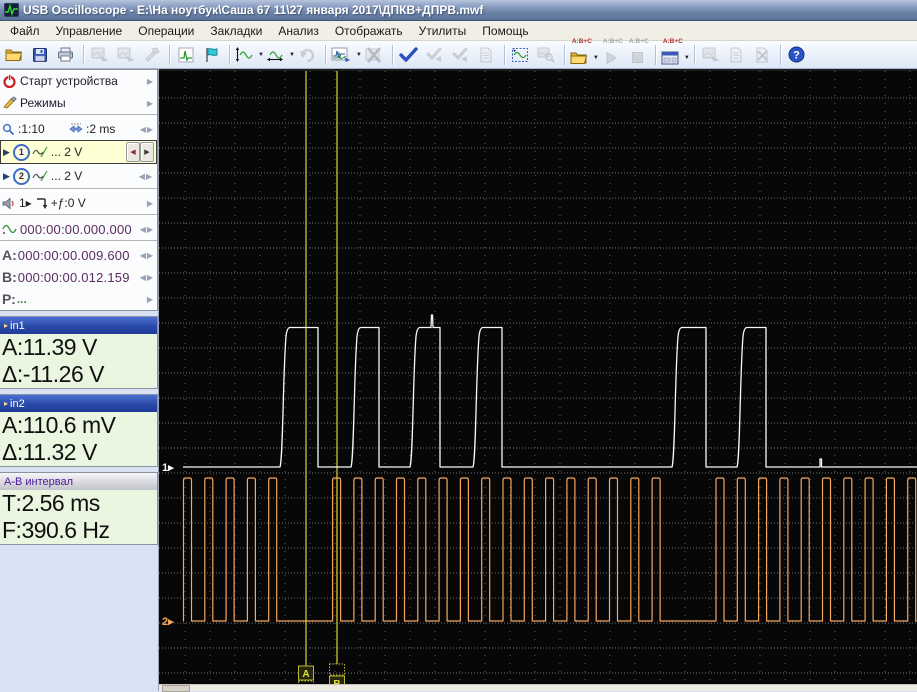 The width and height of the screenshot is (917, 692). What do you see at coordinates (505, 31) in the screenshot?
I see `menu-item-помощь: Помощь` at bounding box center [505, 31].